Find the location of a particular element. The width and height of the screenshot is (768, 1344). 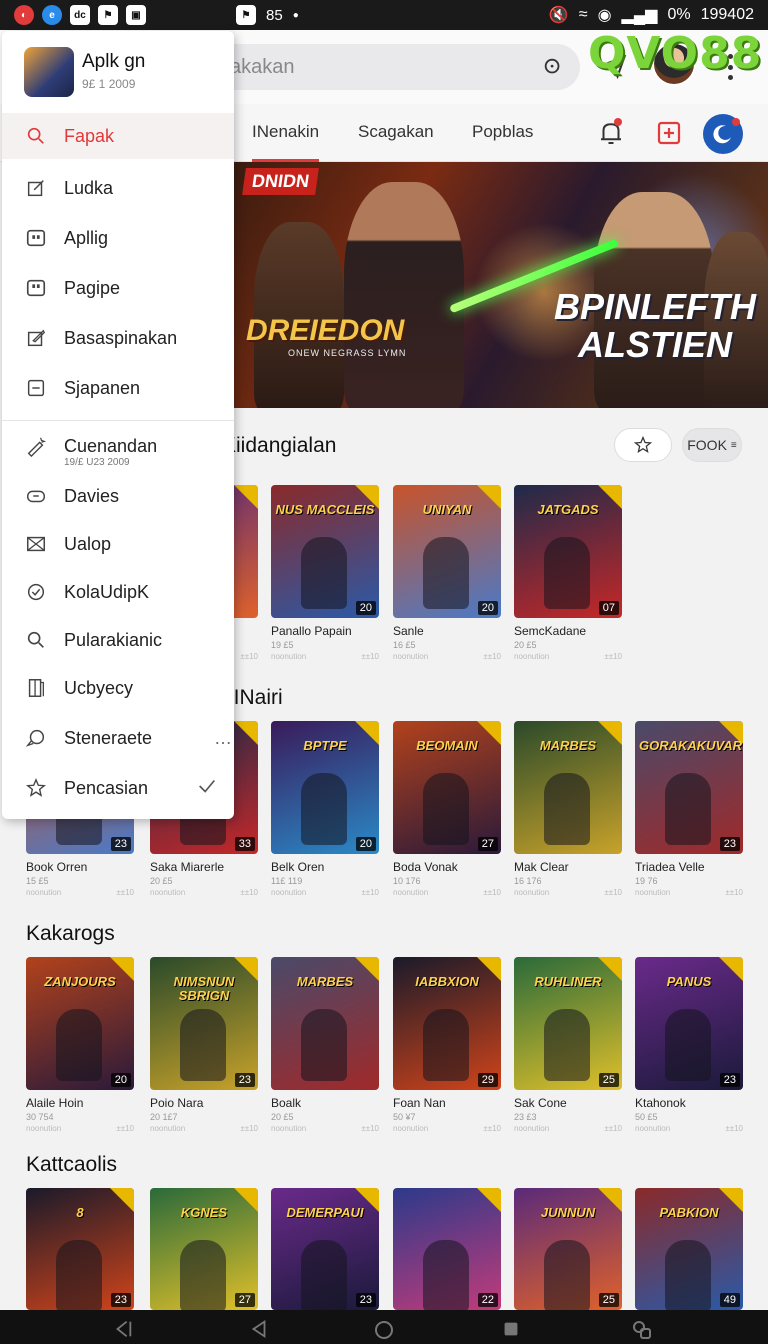

game-thumbnail: KGNES 27 is located at coordinates (204, 1249).